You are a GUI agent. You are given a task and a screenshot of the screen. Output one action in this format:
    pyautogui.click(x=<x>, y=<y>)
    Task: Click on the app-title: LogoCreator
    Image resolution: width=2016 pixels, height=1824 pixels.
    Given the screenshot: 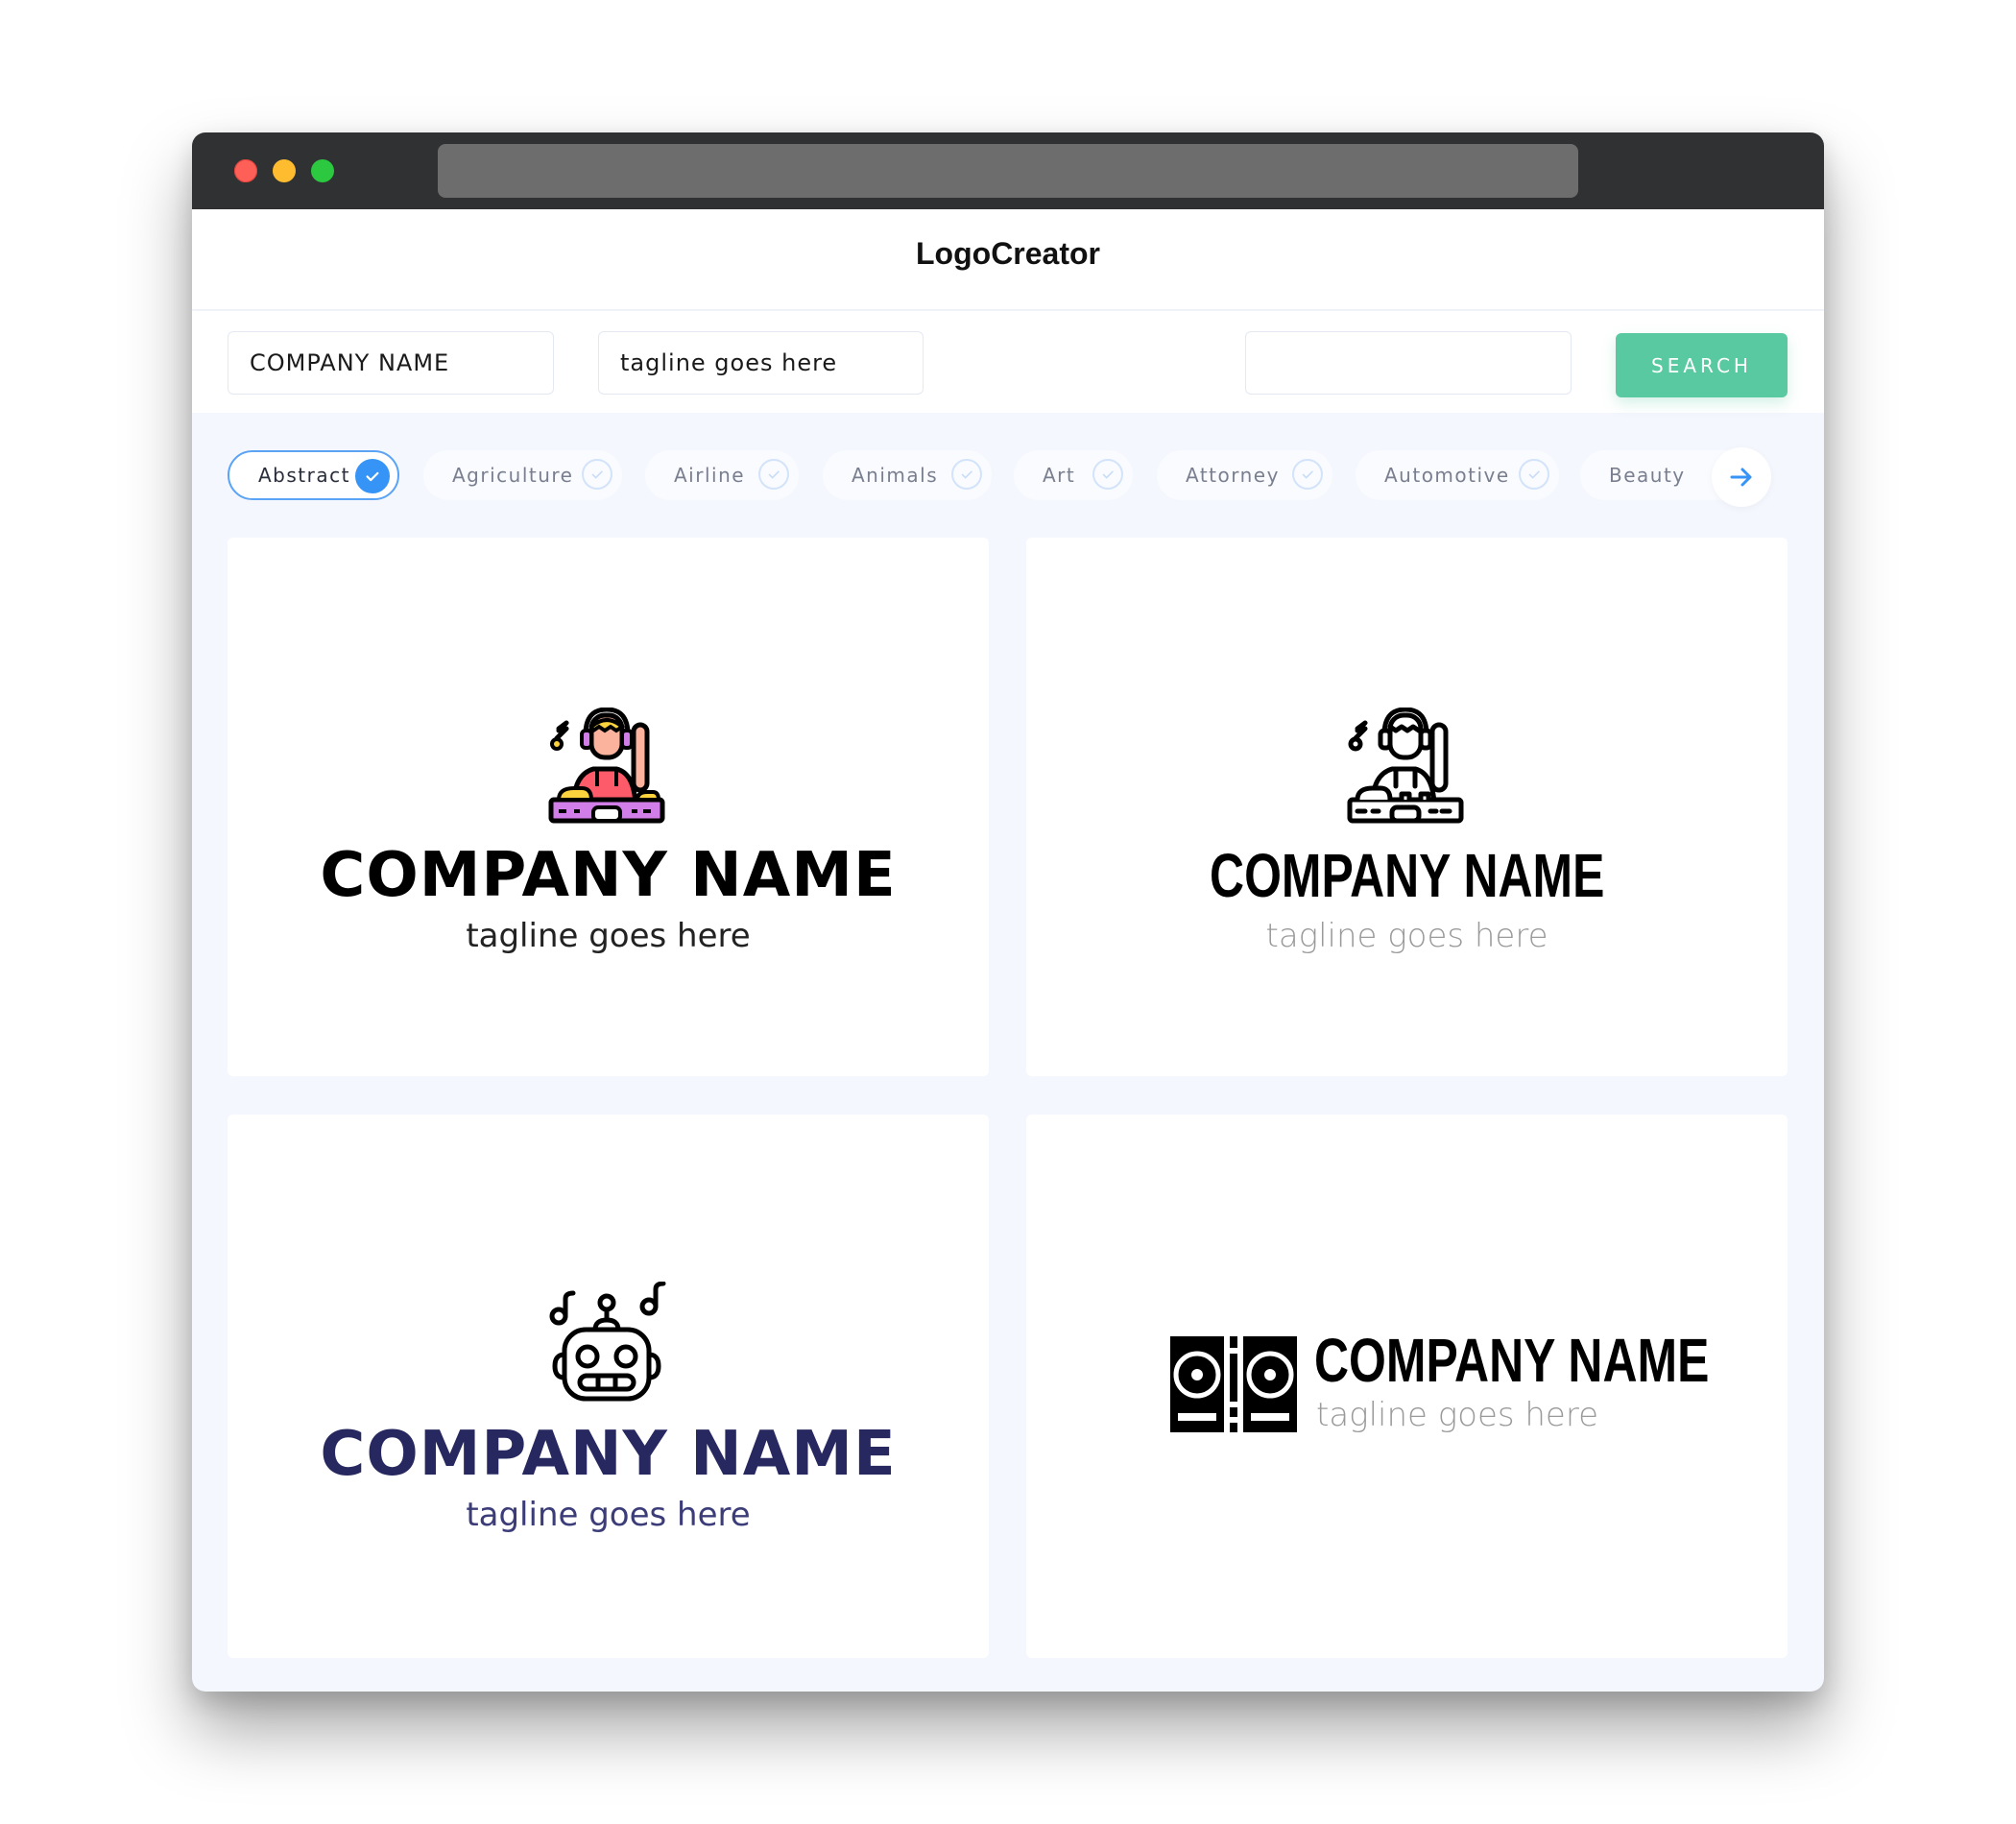 What is the action you would take?
    pyautogui.click(x=1008, y=253)
    